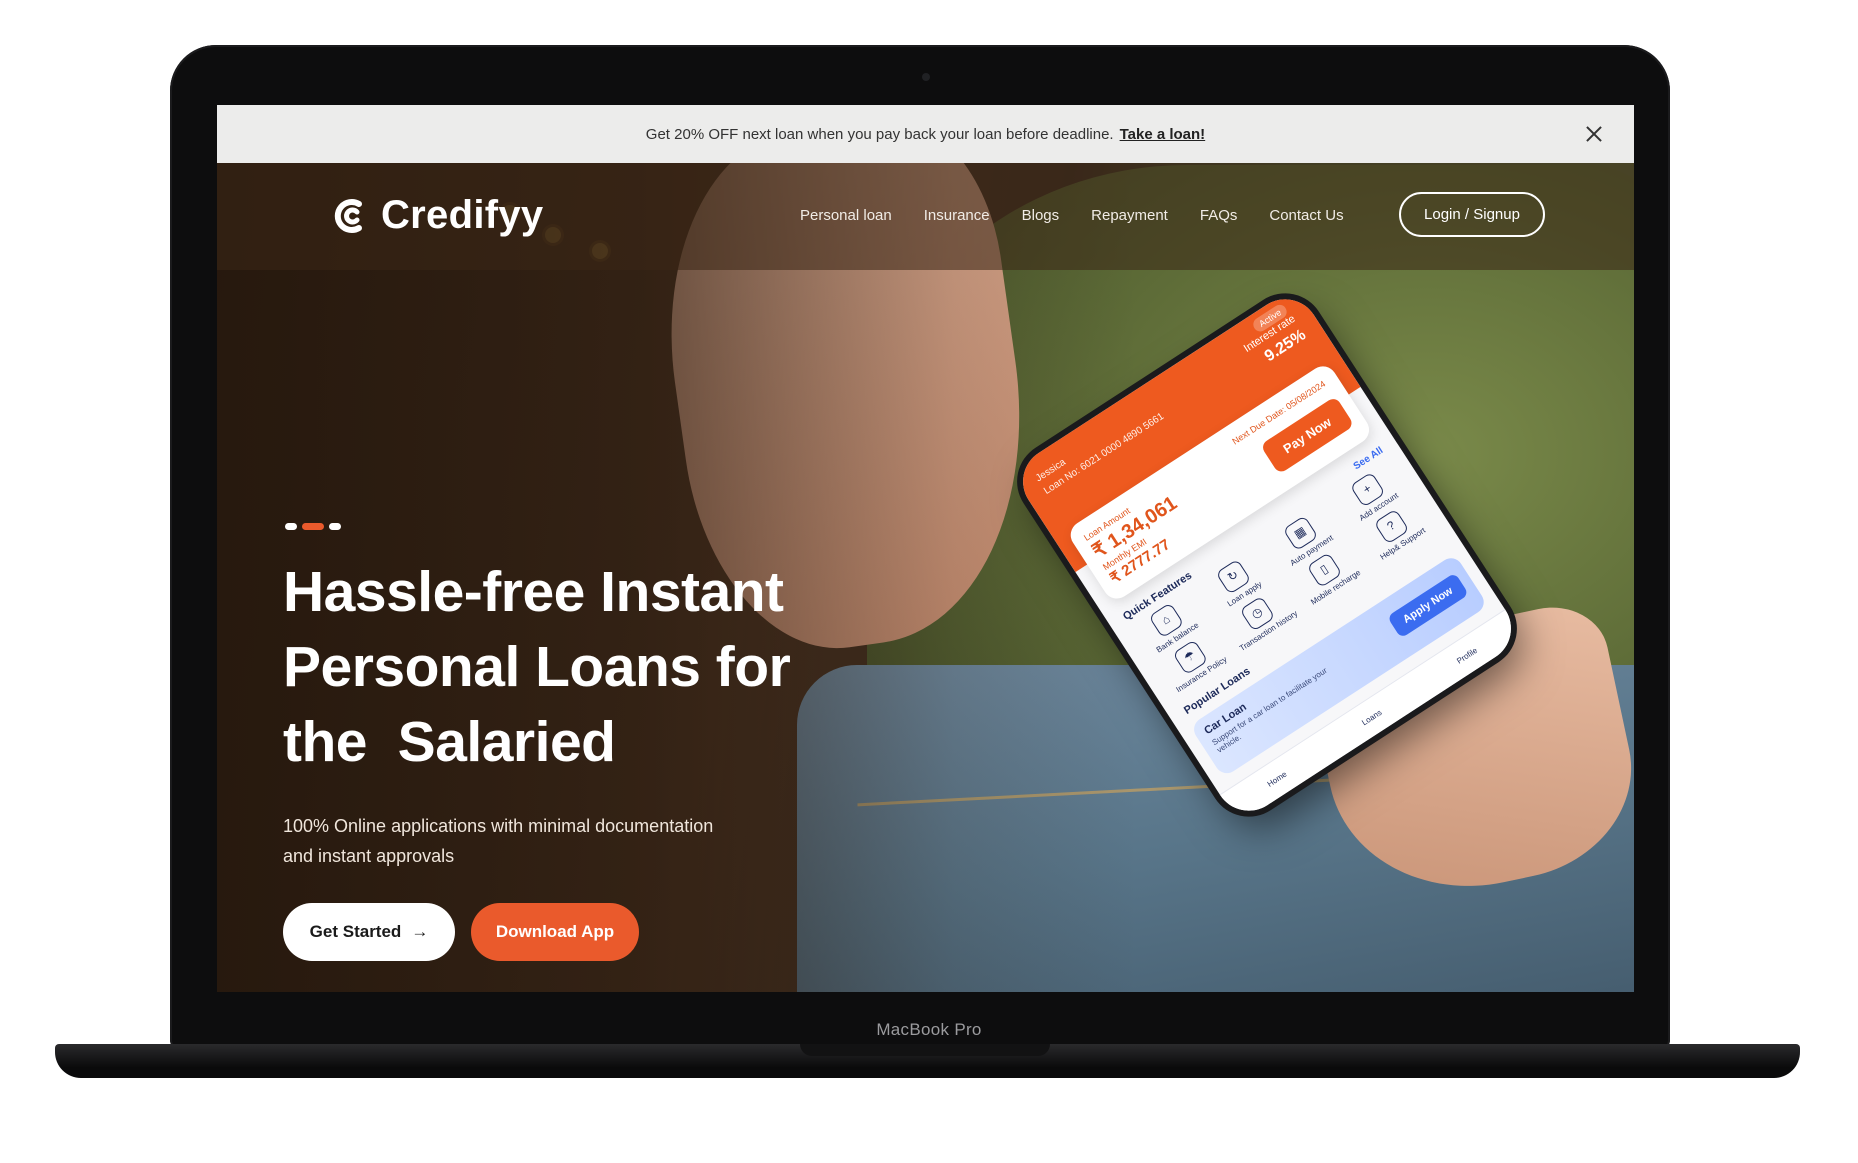  I want to click on promo-link: Take a loan!, so click(1163, 134).